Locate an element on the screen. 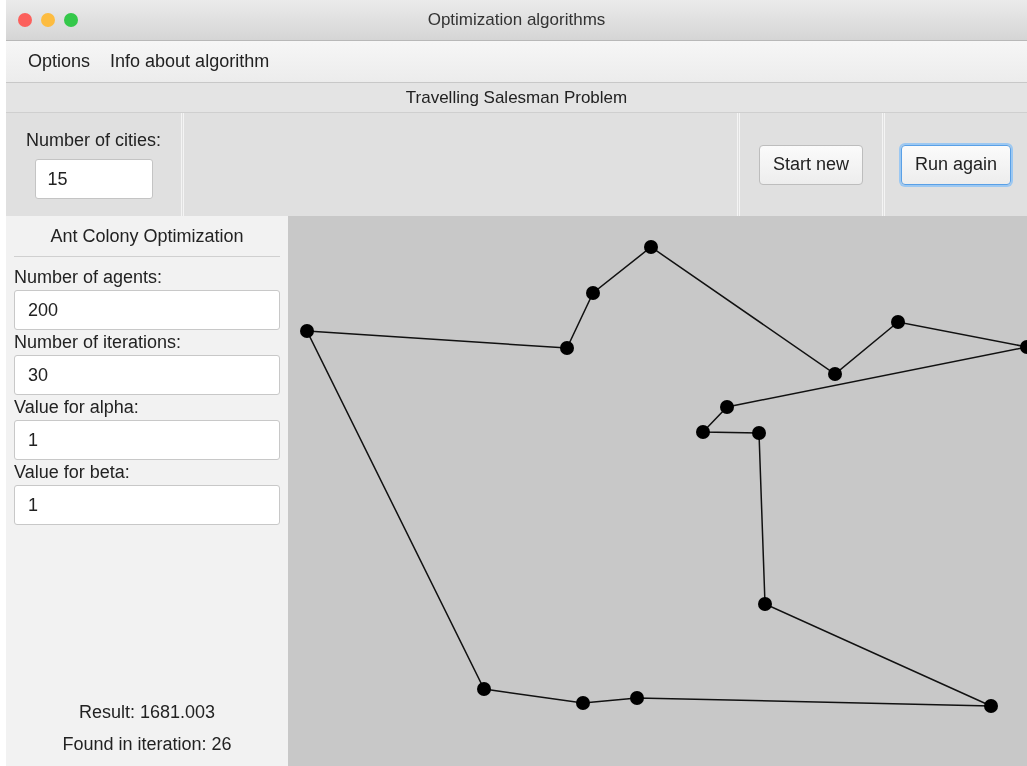 This screenshot has height=766, width=1027. field-label: Number of cities: is located at coordinates (94, 140).